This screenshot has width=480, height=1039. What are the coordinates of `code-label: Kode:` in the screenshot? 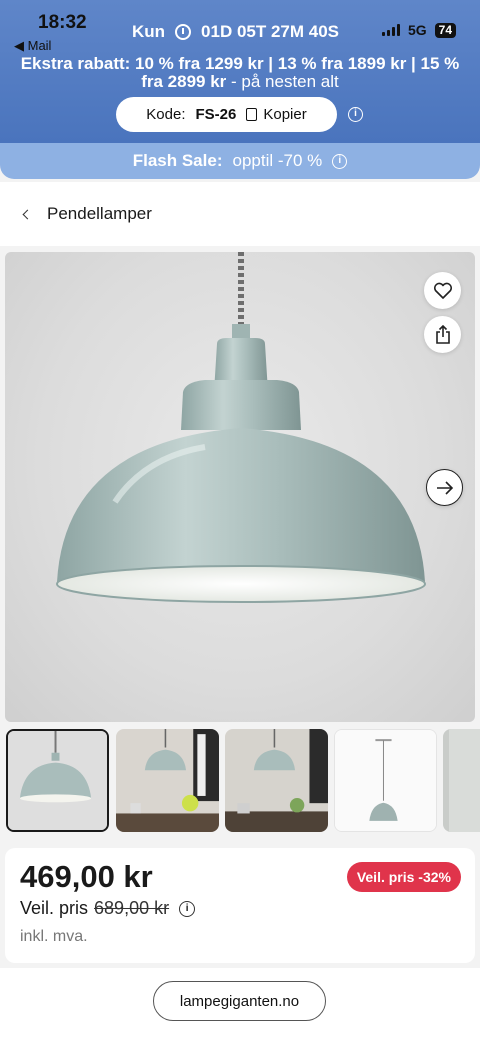 It's located at (166, 114).